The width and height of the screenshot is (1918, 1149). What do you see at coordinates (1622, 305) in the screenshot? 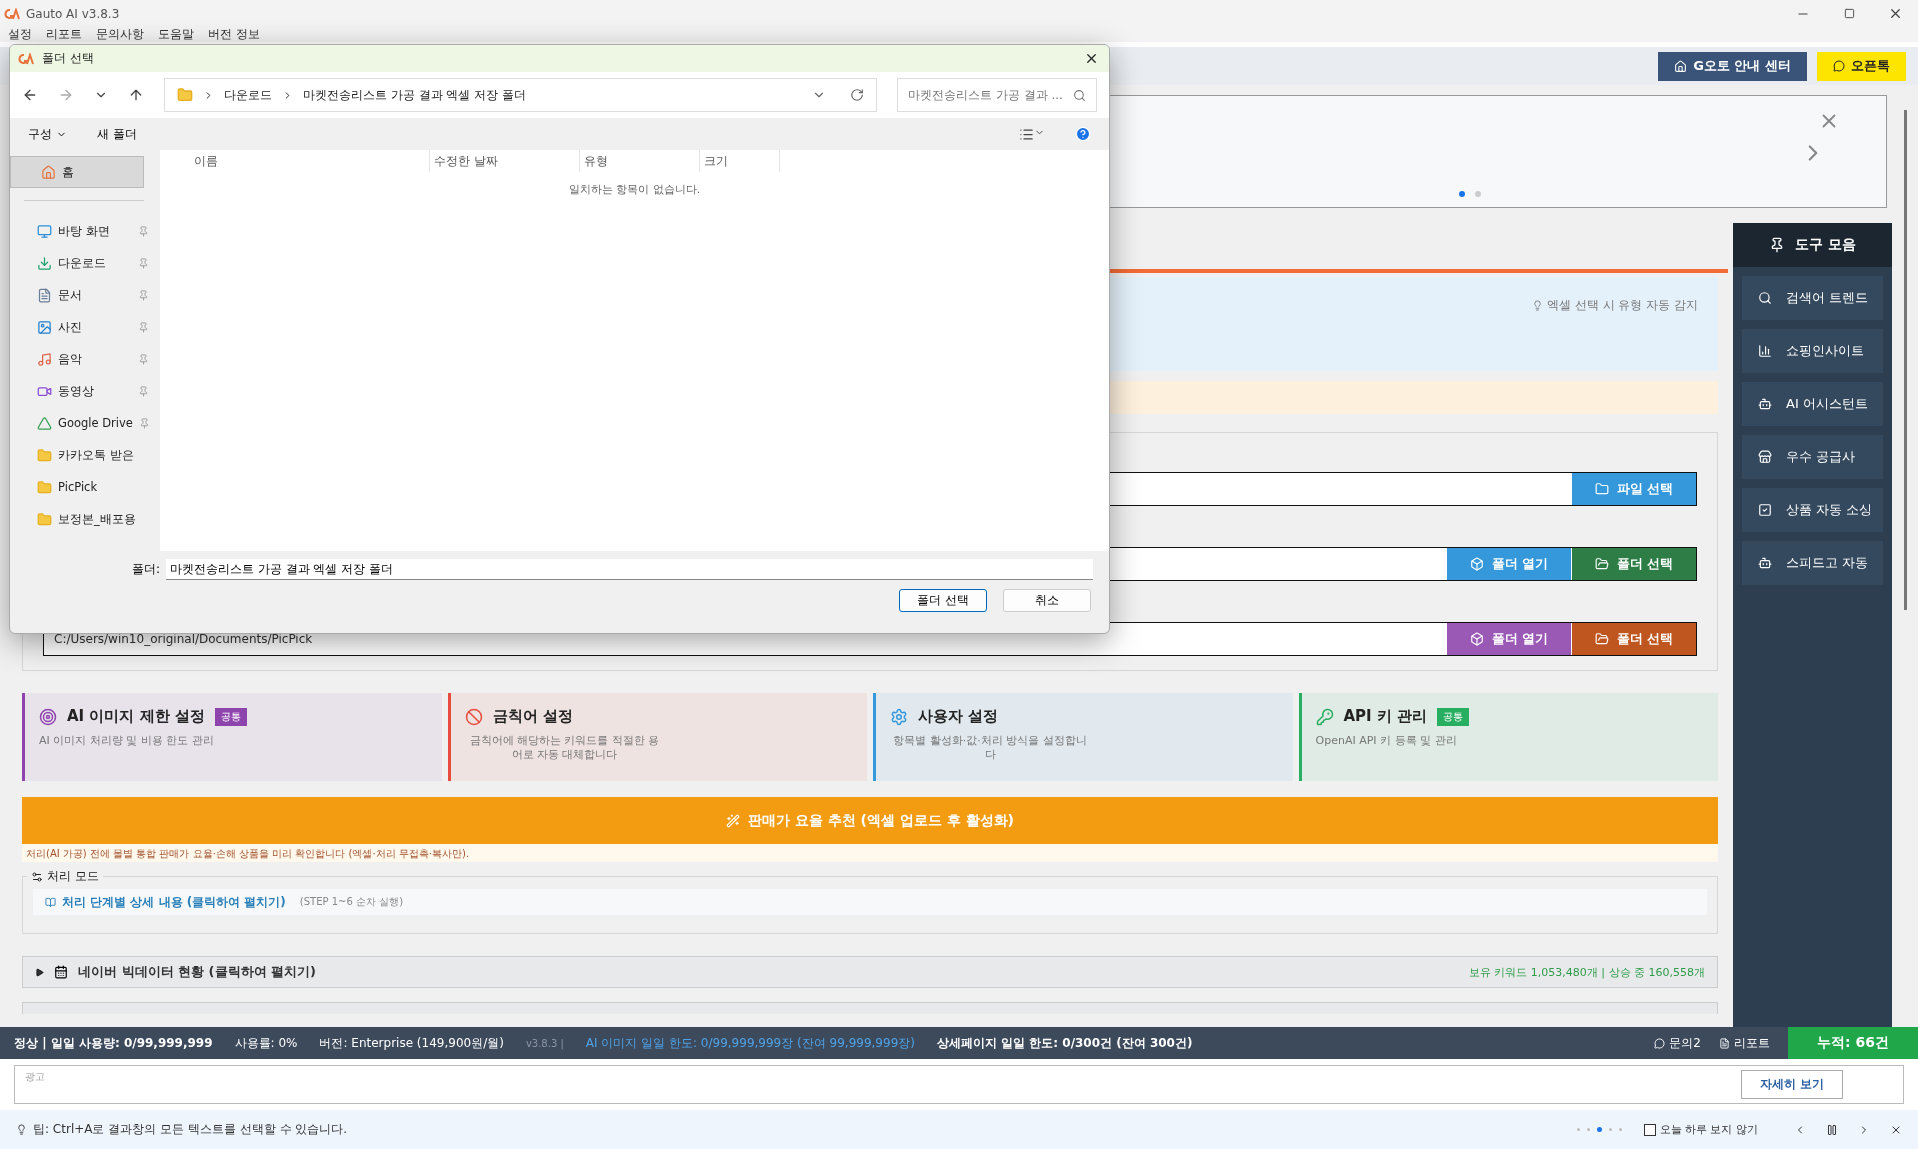
I see `hint-text: 엑셀 선택 시 유형 자동 감지` at bounding box center [1622, 305].